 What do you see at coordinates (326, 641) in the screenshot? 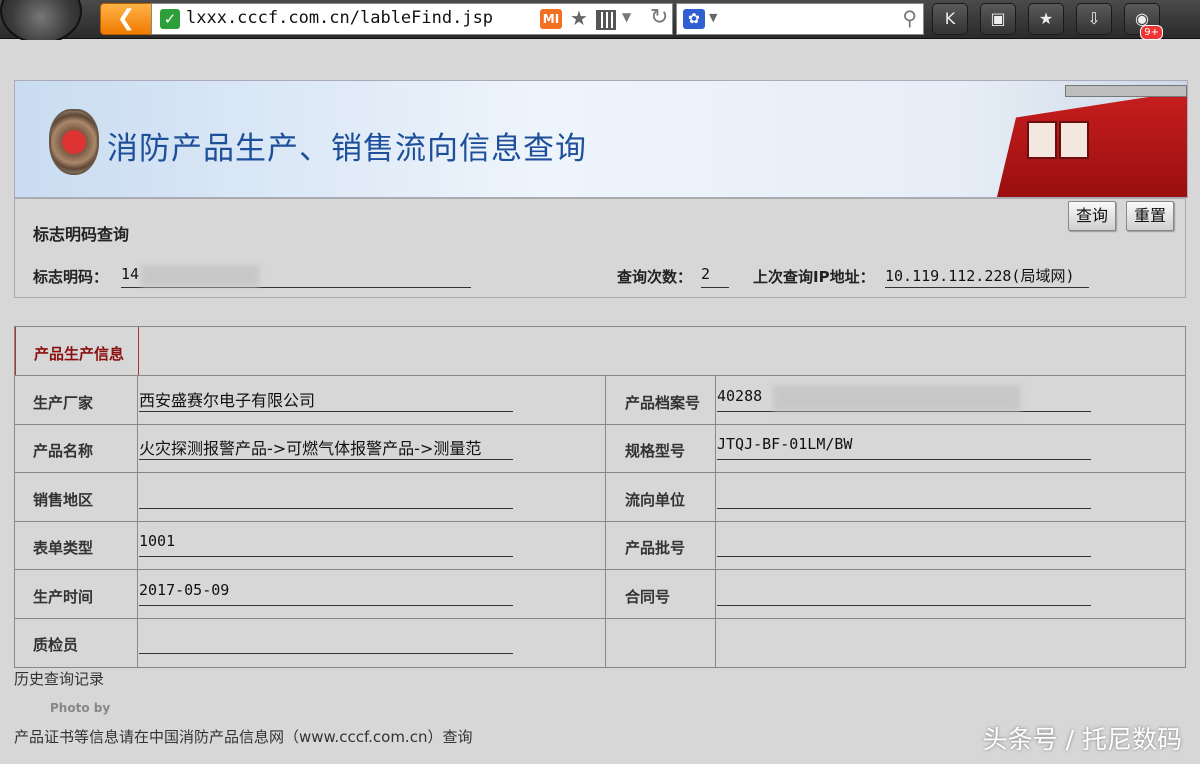
I see `inspector-field` at bounding box center [326, 641].